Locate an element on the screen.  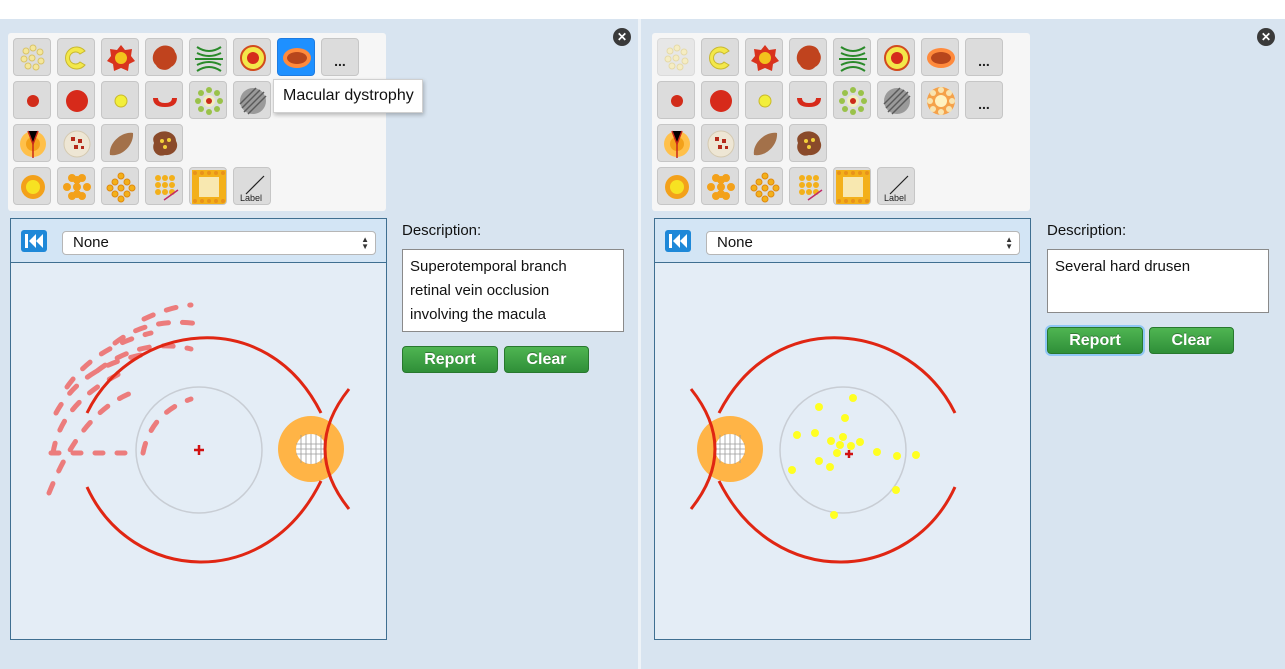
description-line: Superotemporal branch is located at coordinates (488, 266).